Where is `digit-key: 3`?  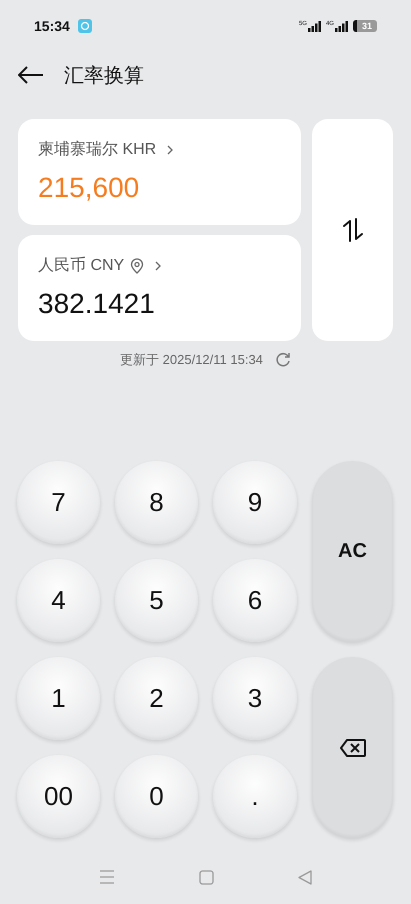
digit-key: 3 is located at coordinates (255, 698).